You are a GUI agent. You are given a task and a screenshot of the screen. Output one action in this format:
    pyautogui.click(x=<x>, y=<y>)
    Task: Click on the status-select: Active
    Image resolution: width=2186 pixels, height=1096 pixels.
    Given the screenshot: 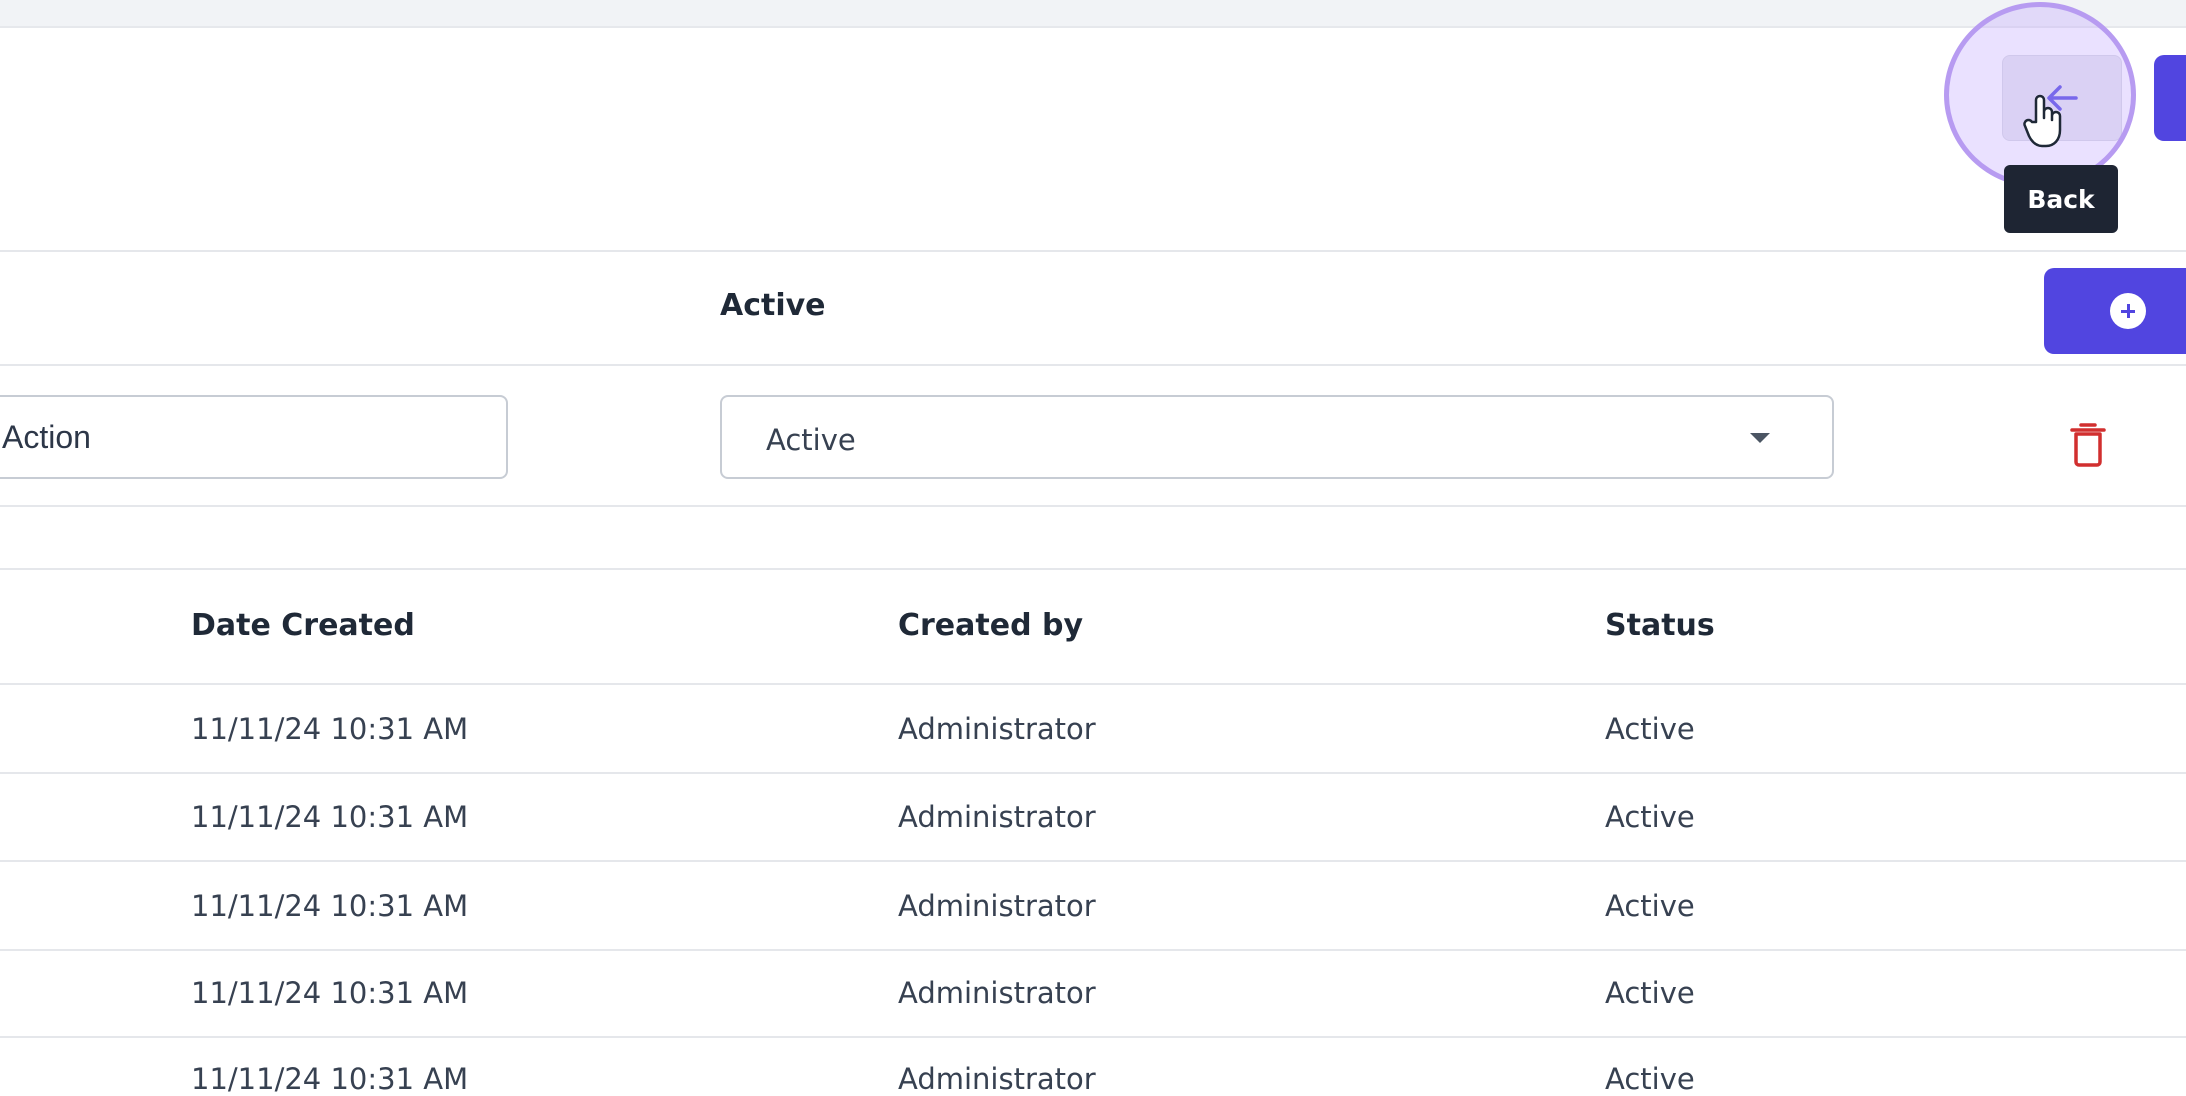 What is the action you would take?
    pyautogui.click(x=1277, y=437)
    